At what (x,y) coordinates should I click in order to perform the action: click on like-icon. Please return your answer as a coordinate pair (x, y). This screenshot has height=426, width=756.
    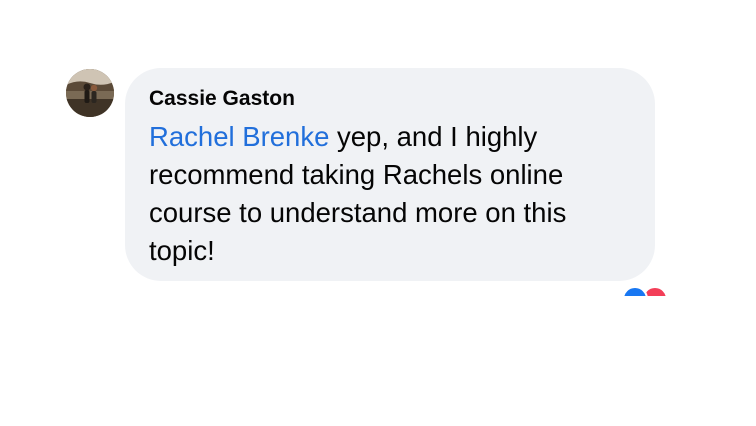
    Looking at the image, I should click on (635, 291).